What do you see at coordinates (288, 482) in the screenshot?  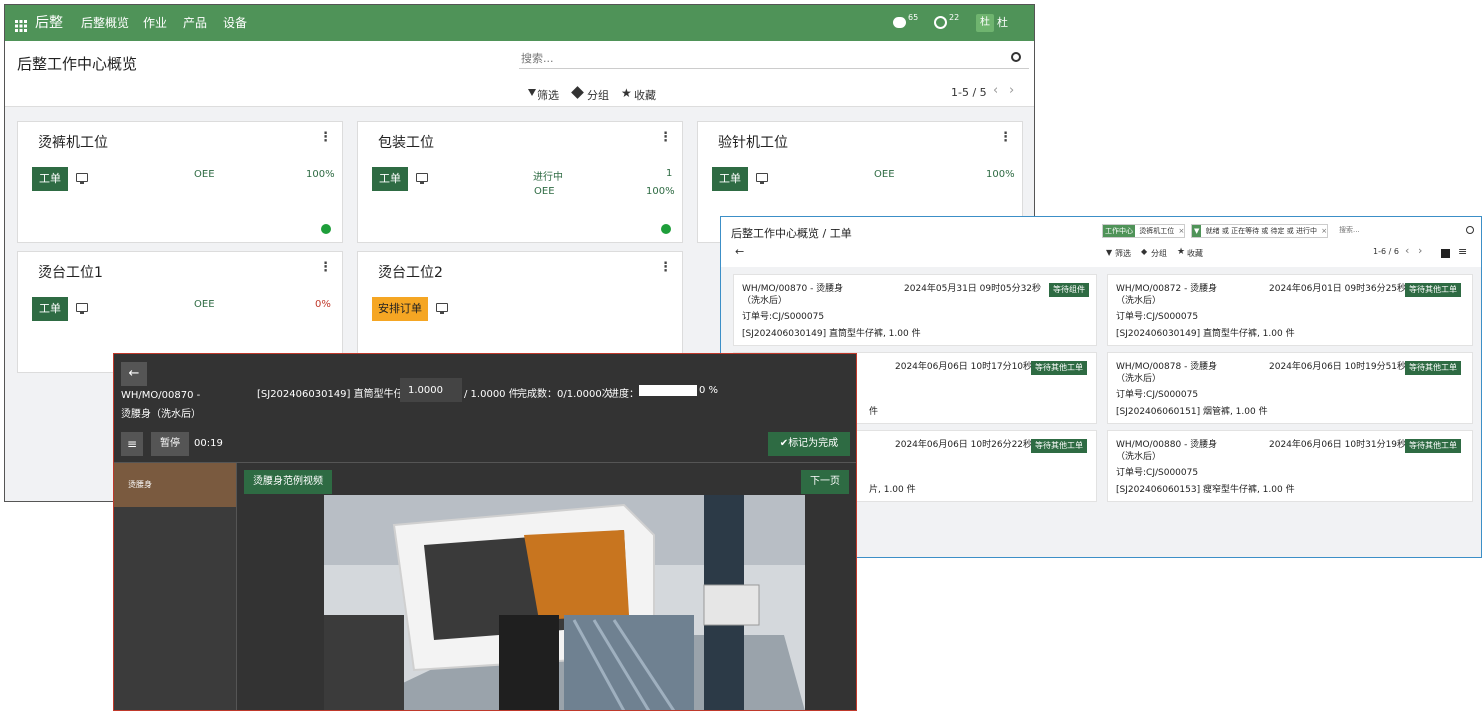 I see `video-tab: 烫腰身范例视频` at bounding box center [288, 482].